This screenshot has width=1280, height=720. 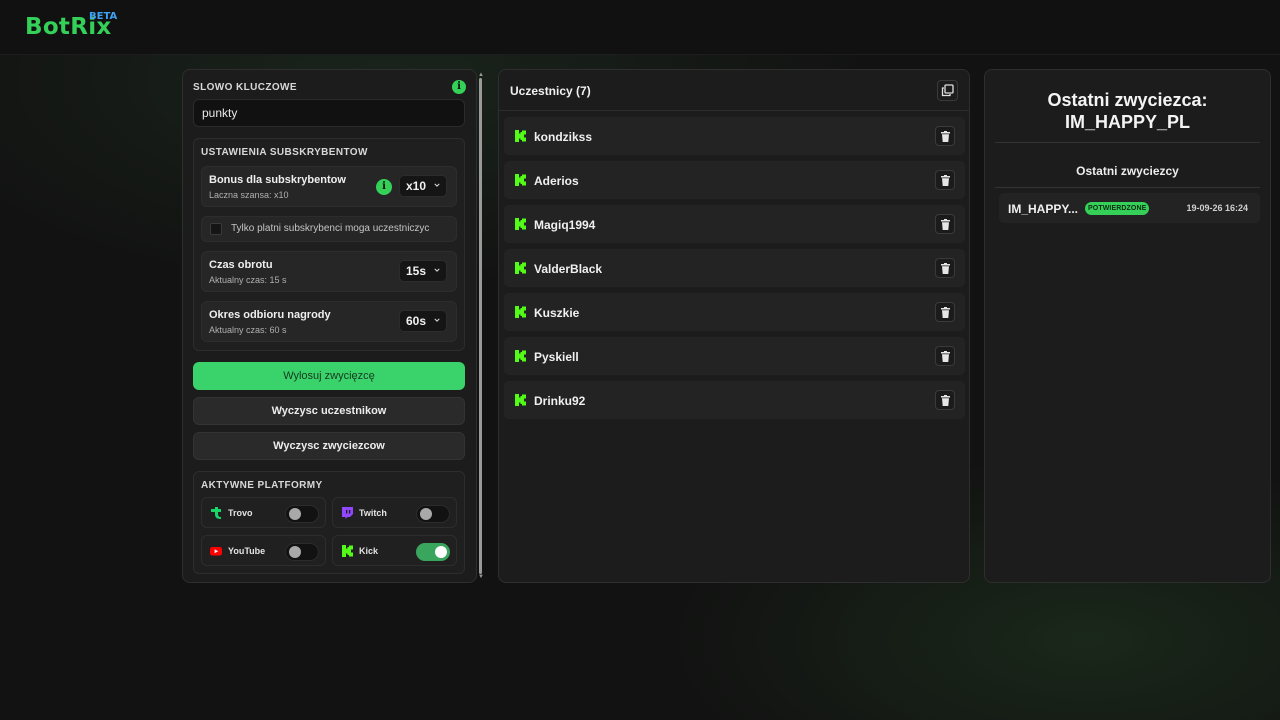 I want to click on youtube-toggle, so click(x=302, y=552).